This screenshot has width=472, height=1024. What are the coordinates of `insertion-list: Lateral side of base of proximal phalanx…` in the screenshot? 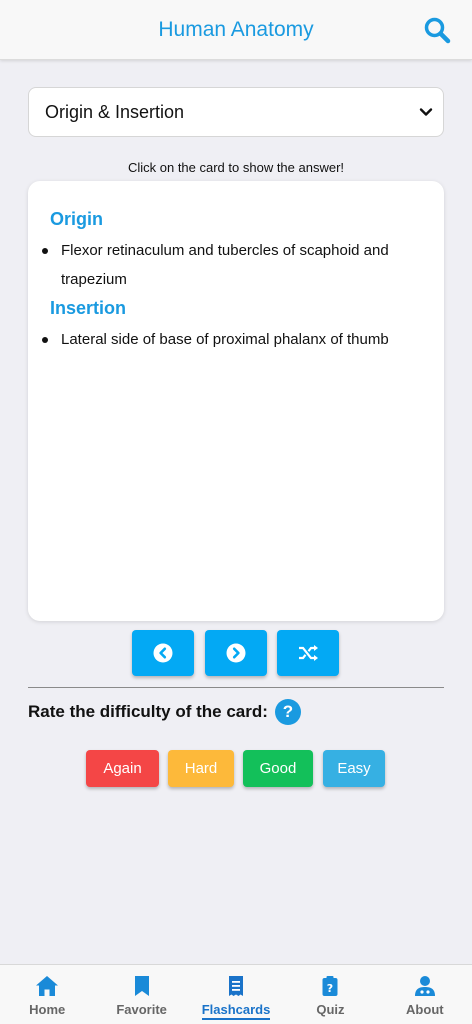 It's located at (232, 339).